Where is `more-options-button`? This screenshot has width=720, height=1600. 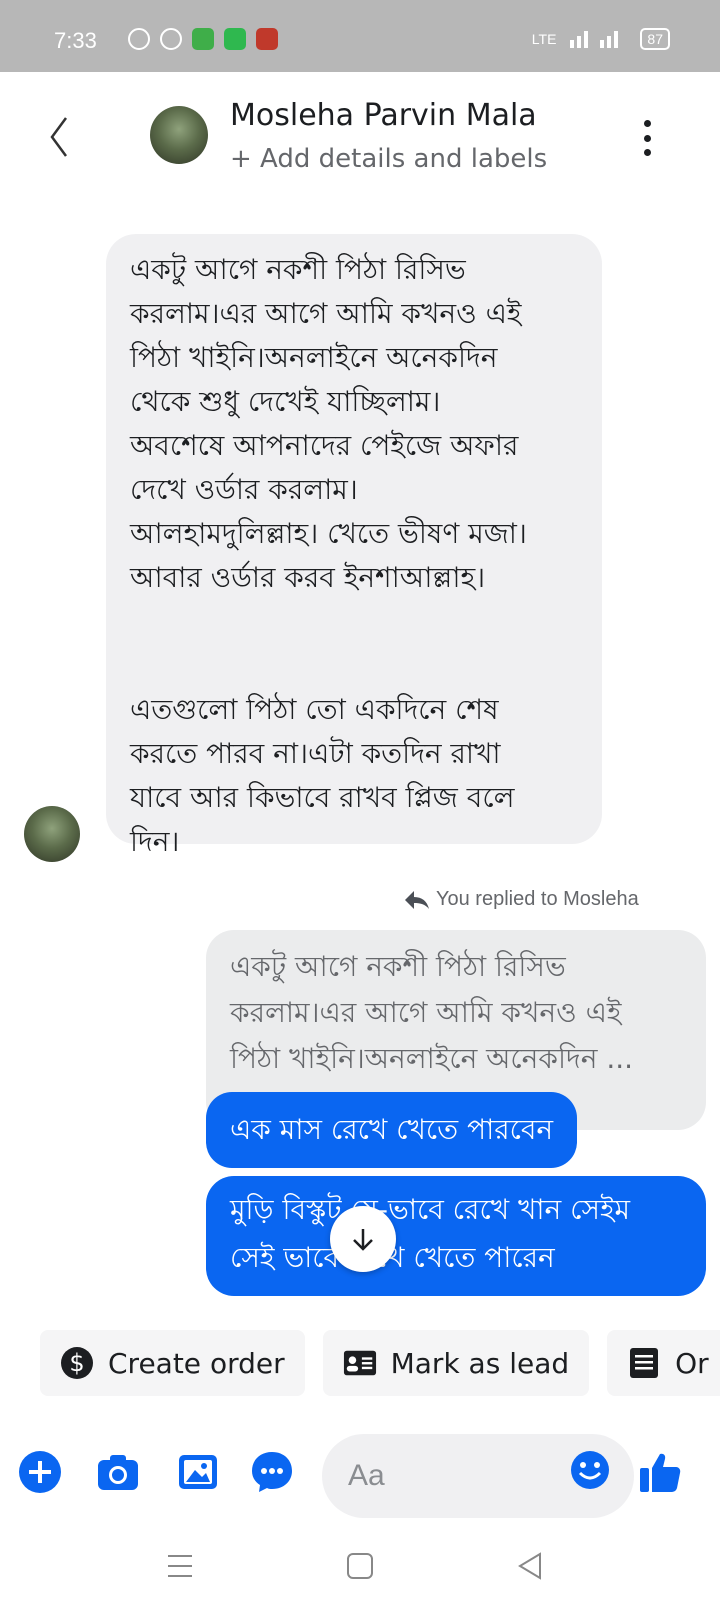 more-options-button is located at coordinates (647, 138).